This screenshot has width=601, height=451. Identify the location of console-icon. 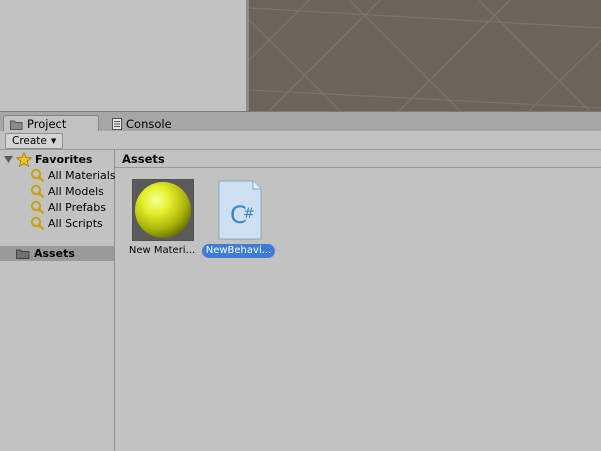
(117, 123).